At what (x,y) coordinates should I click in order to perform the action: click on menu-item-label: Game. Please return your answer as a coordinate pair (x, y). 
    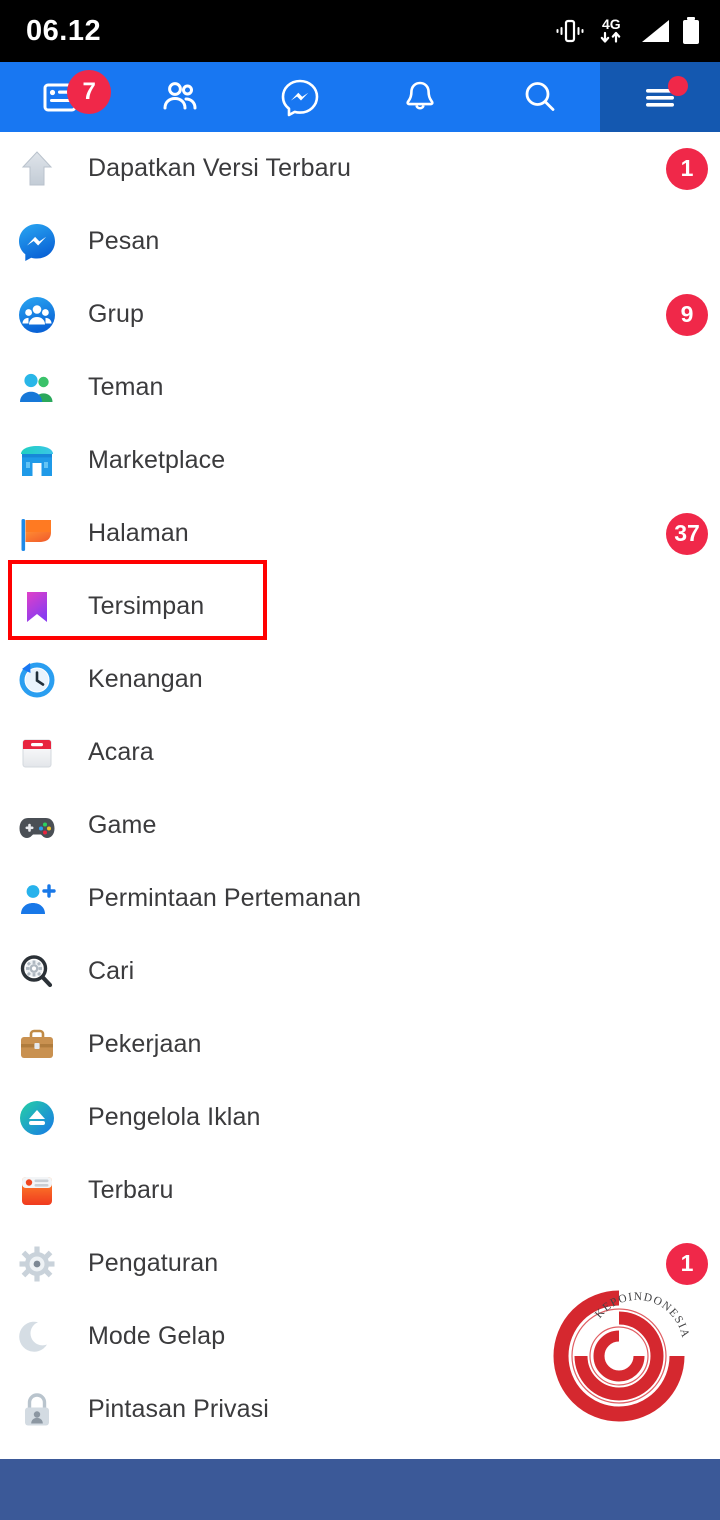
    Looking at the image, I should click on (122, 825).